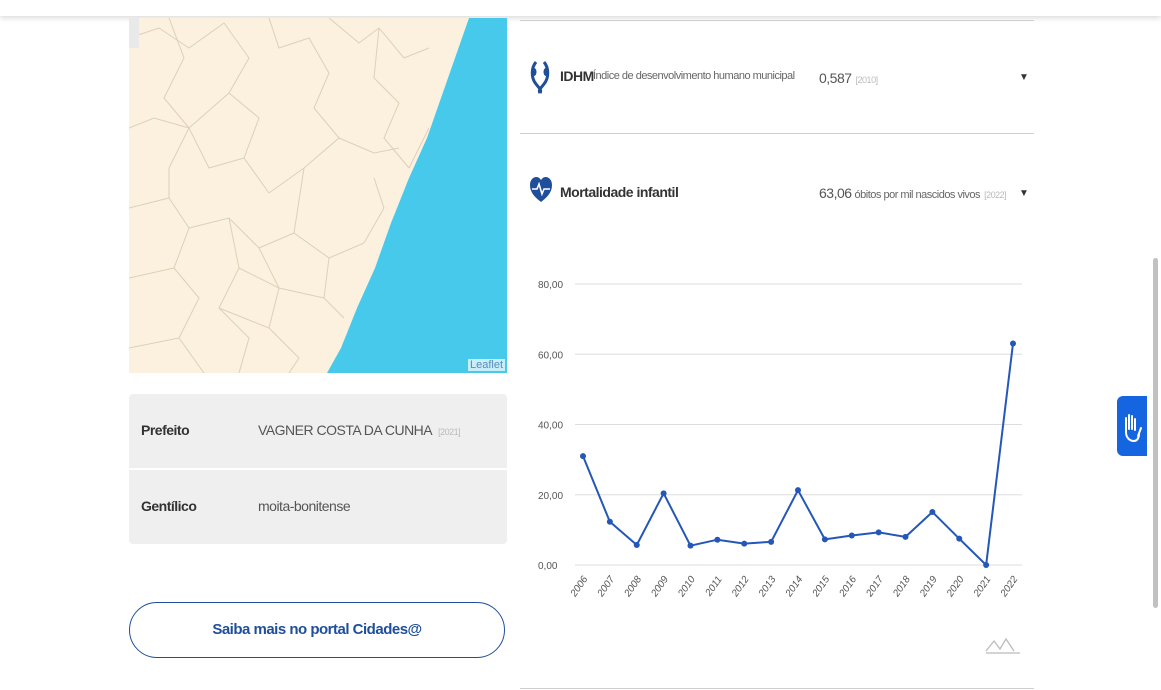 This screenshot has height=690, width=1161. I want to click on chart-y-axis: 0,00 20,00 40,00 60,00 80,00, so click(550, 426).